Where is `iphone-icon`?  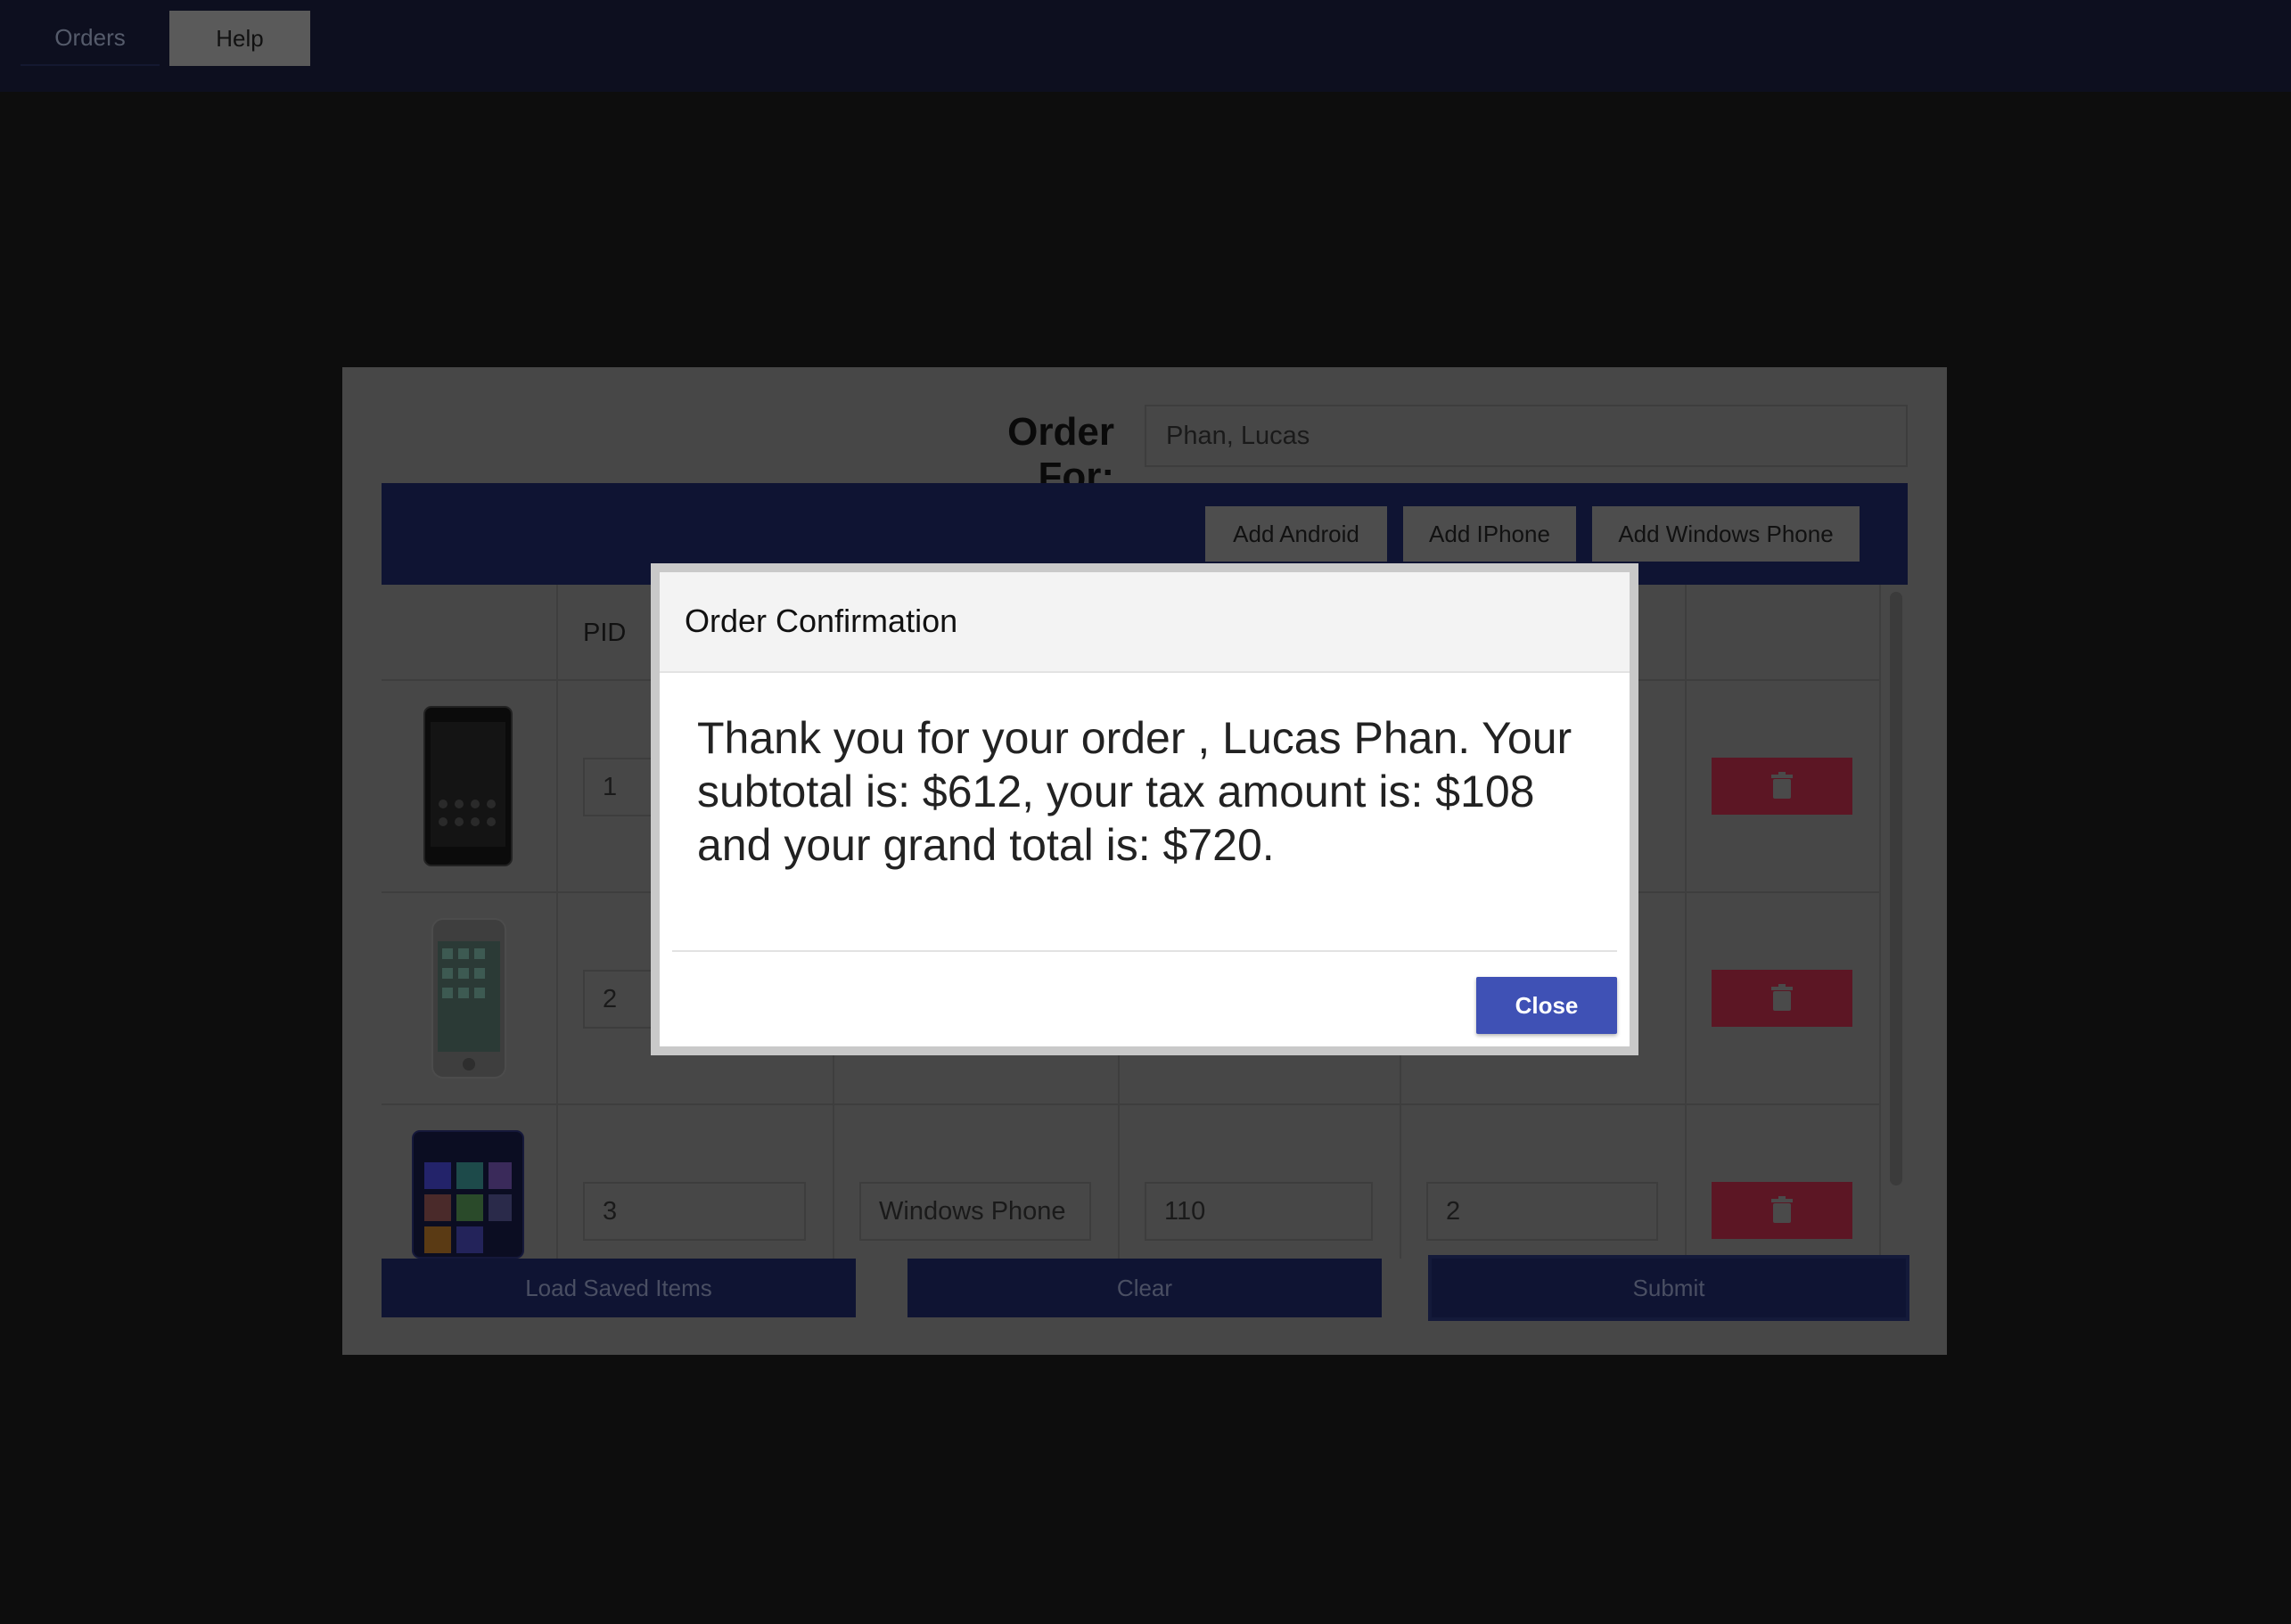
iphone-icon is located at coordinates (469, 1000).